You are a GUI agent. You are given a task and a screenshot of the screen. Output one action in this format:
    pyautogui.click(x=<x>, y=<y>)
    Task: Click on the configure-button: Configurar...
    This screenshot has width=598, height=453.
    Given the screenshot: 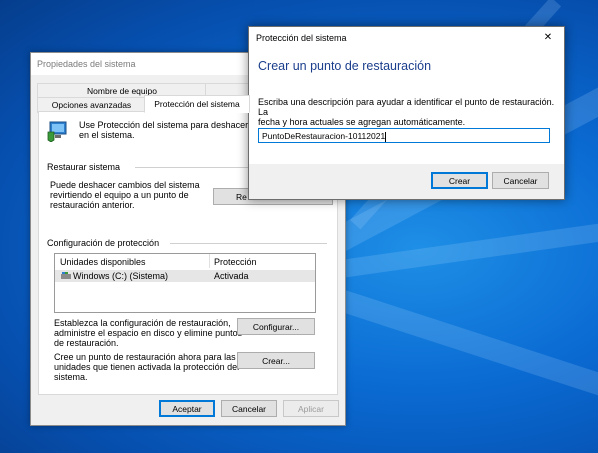 What is the action you would take?
    pyautogui.click(x=276, y=326)
    